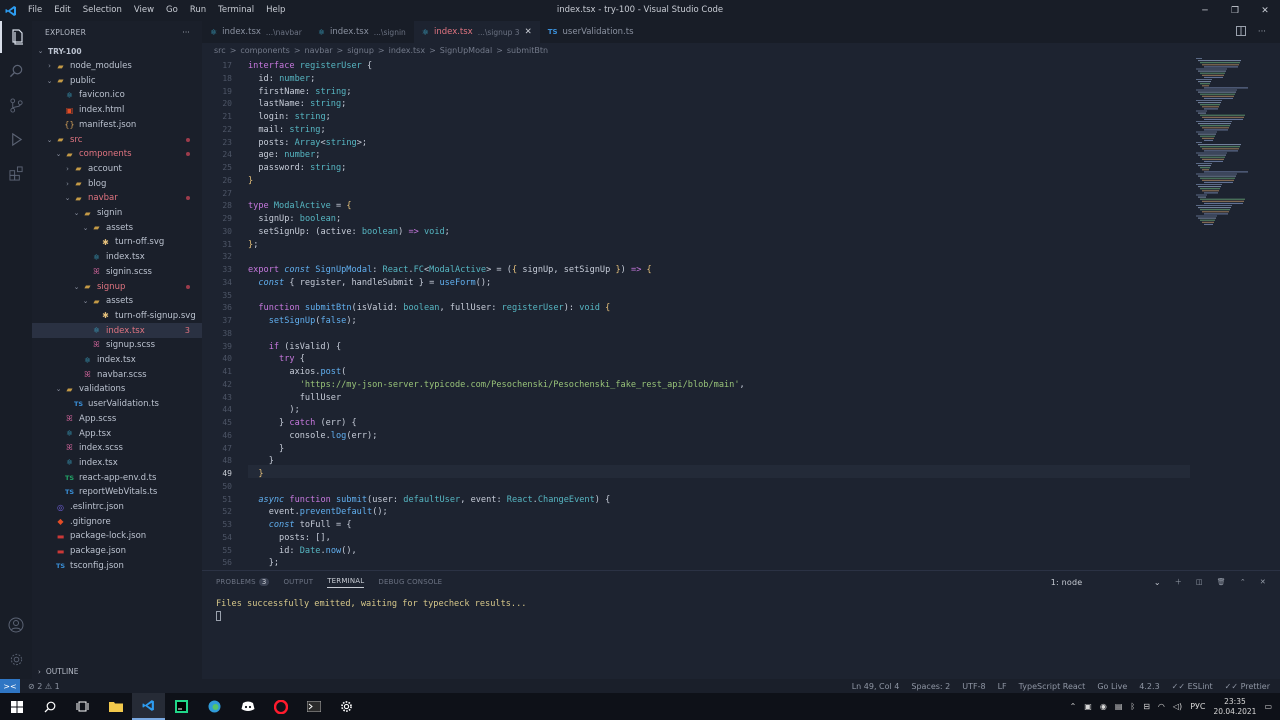 The height and width of the screenshot is (720, 1280). Describe the element at coordinates (117, 51) in the screenshot. I see `tree-root: ⌄ TRY-100` at that location.